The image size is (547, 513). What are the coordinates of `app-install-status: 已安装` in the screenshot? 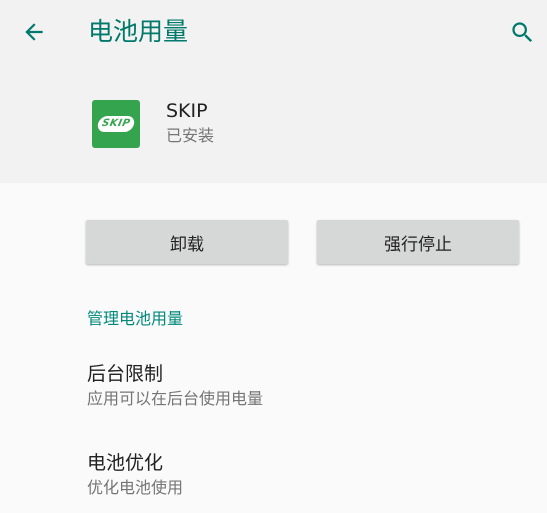 It's located at (190, 135).